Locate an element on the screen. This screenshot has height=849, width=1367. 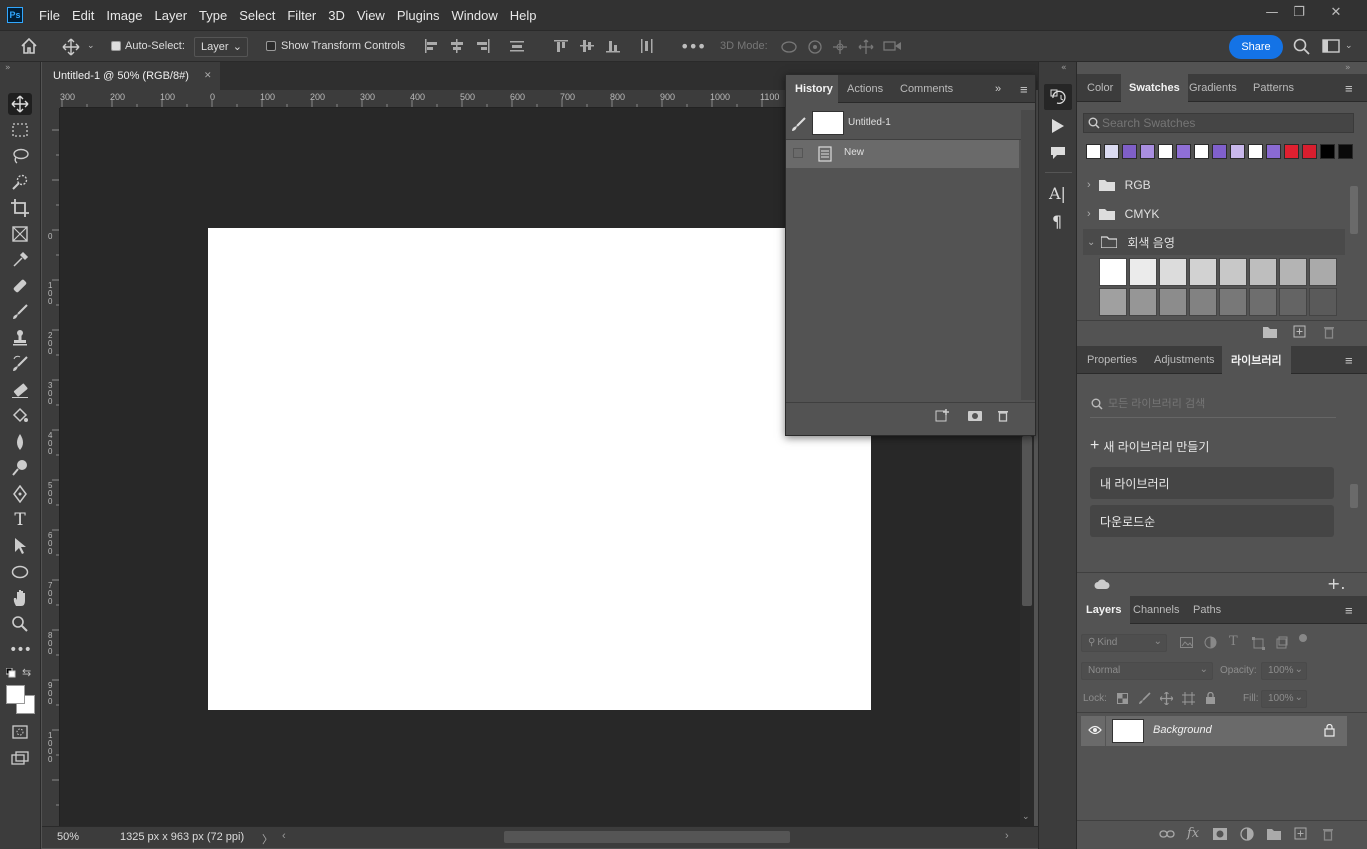
camera-snapshot-icon is located at coordinates (975, 415).